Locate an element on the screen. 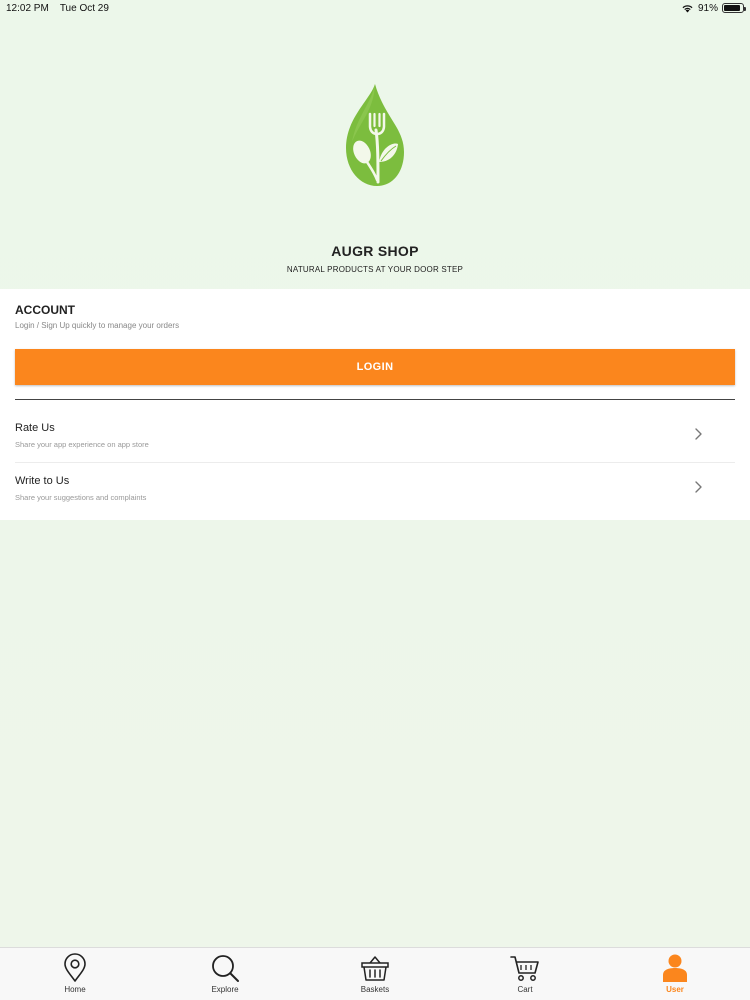  leaf-fork-logo is located at coordinates (375, 137).